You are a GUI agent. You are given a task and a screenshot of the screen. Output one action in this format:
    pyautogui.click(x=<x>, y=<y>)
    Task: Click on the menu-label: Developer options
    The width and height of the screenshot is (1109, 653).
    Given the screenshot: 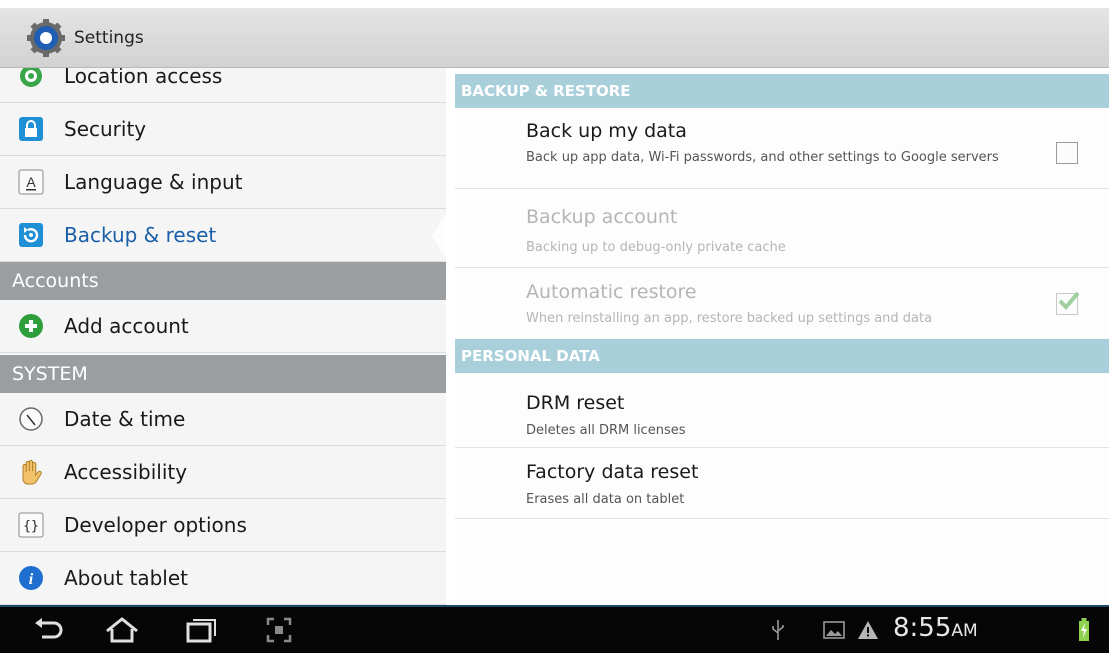 What is the action you would take?
    pyautogui.click(x=155, y=525)
    